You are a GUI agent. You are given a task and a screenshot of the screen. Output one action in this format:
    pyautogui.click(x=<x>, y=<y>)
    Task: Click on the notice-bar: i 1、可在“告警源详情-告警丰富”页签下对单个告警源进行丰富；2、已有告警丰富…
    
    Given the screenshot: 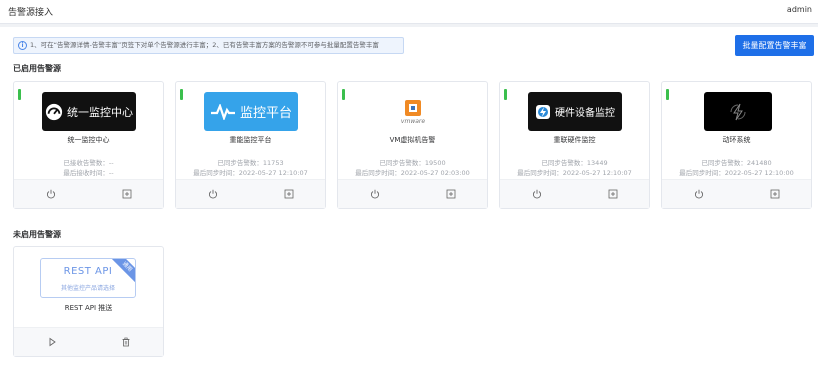 What is the action you would take?
    pyautogui.click(x=208, y=45)
    